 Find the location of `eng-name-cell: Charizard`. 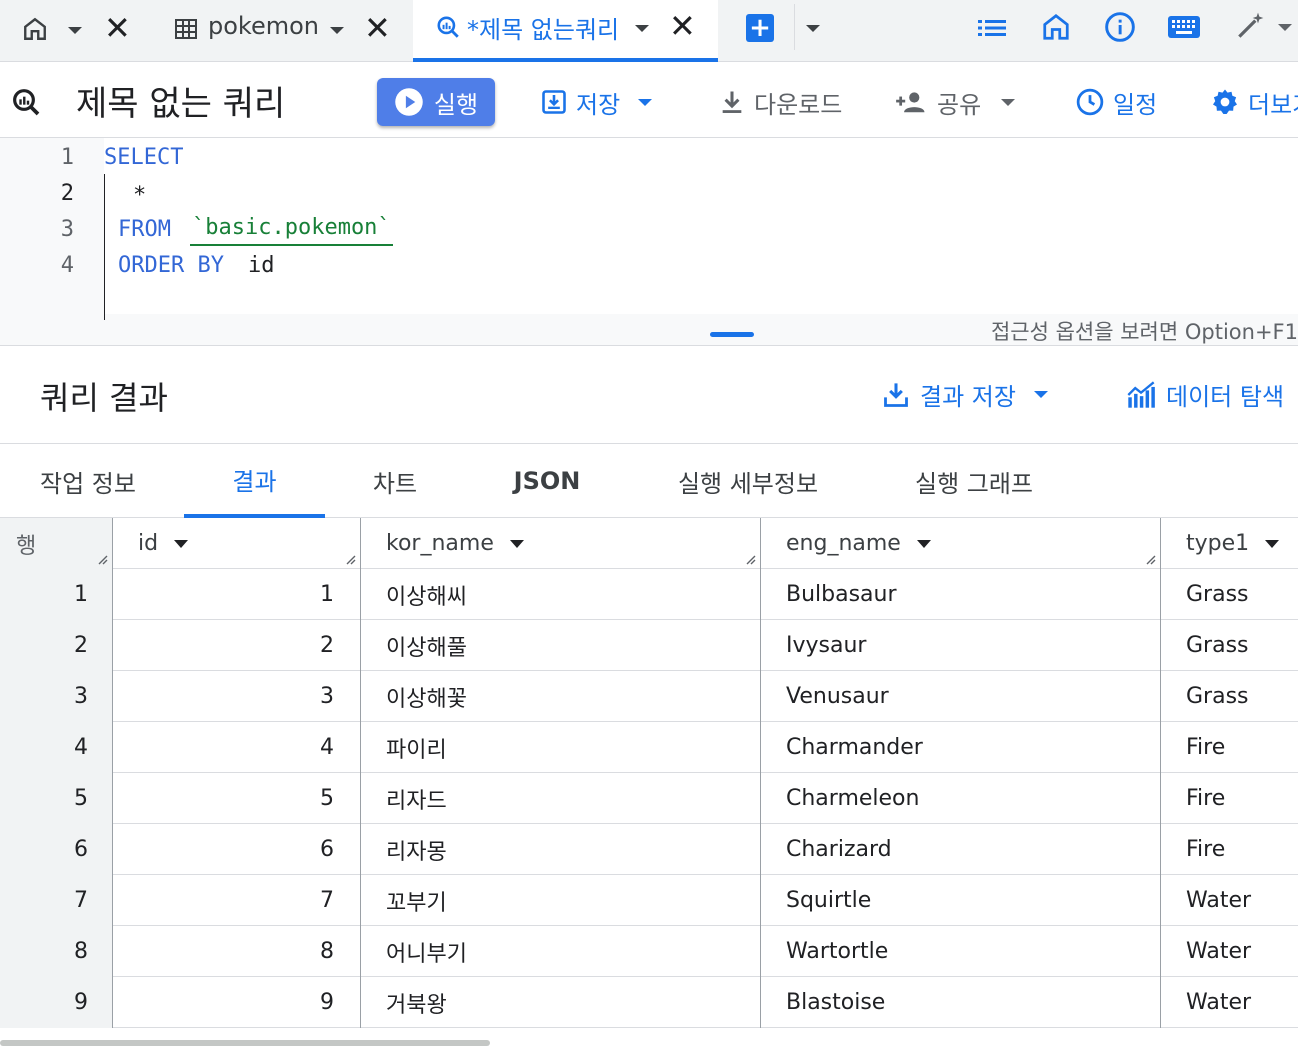

eng-name-cell: Charizard is located at coordinates (960, 849).